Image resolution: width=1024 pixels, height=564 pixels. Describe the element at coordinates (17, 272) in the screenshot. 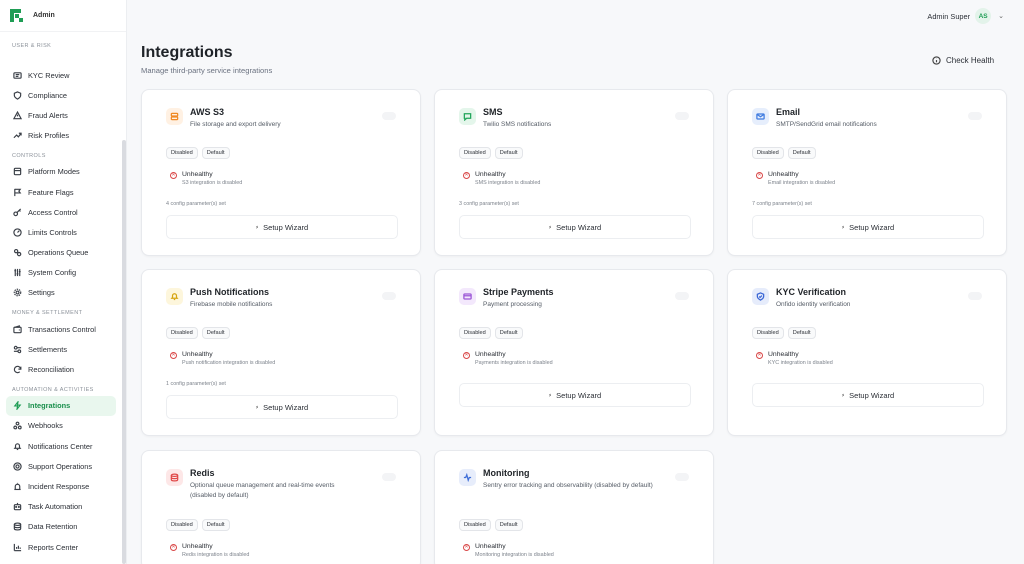

I see `sliders-icon` at that location.